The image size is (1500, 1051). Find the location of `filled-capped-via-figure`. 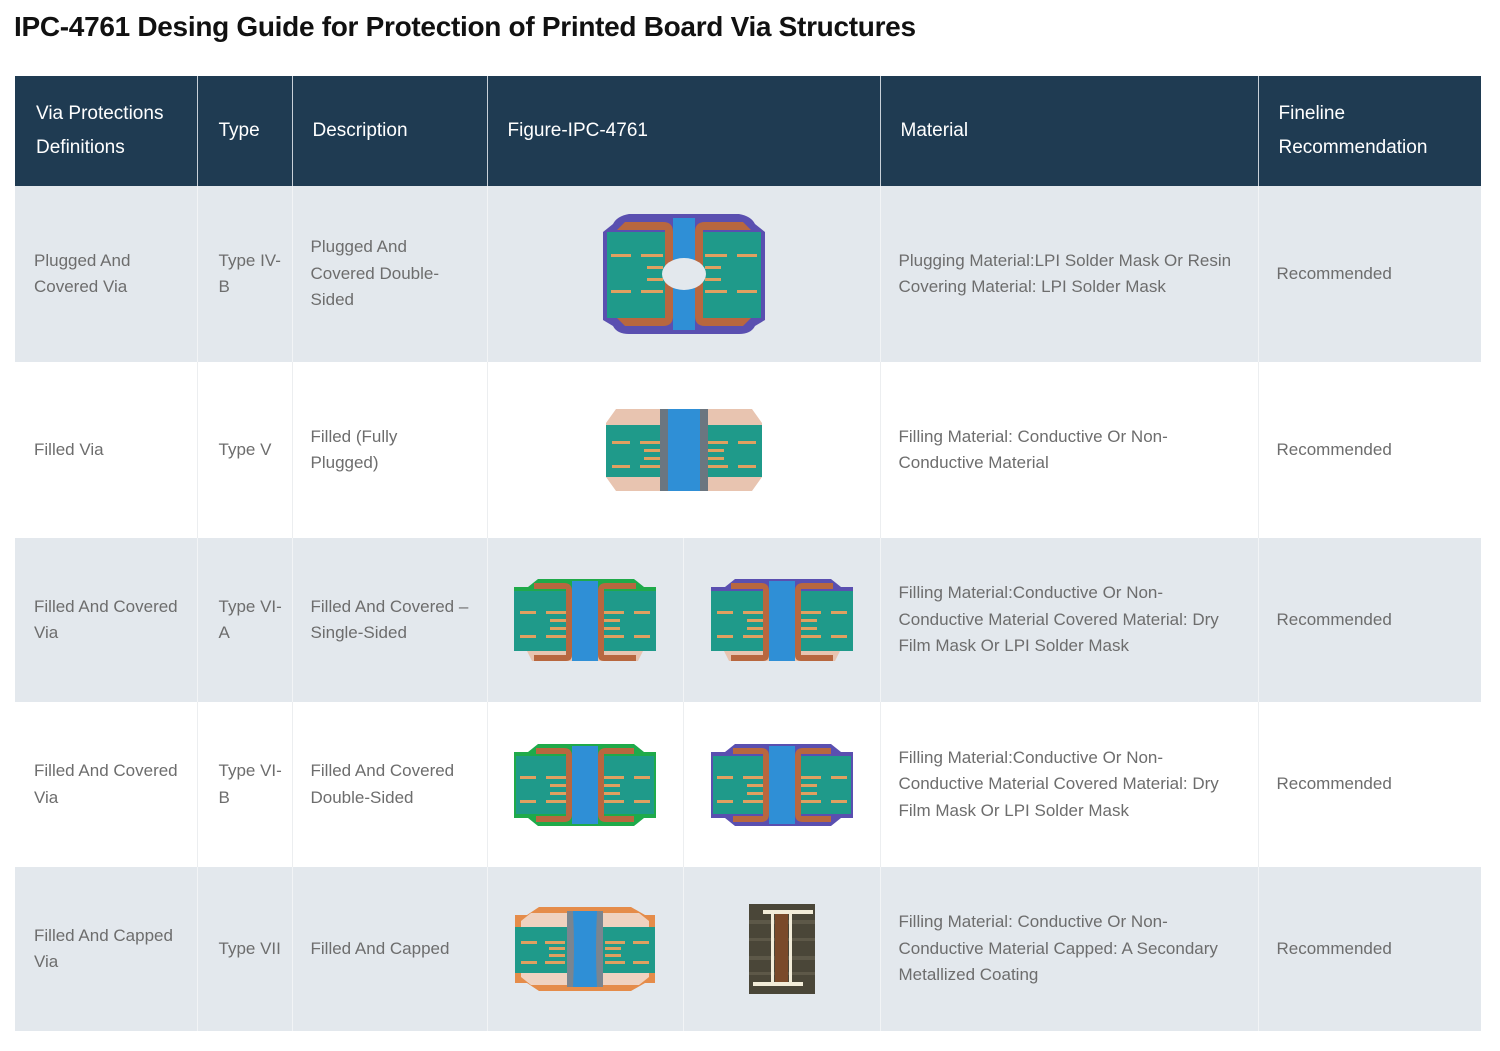

filled-capped-via-figure is located at coordinates (585, 949).